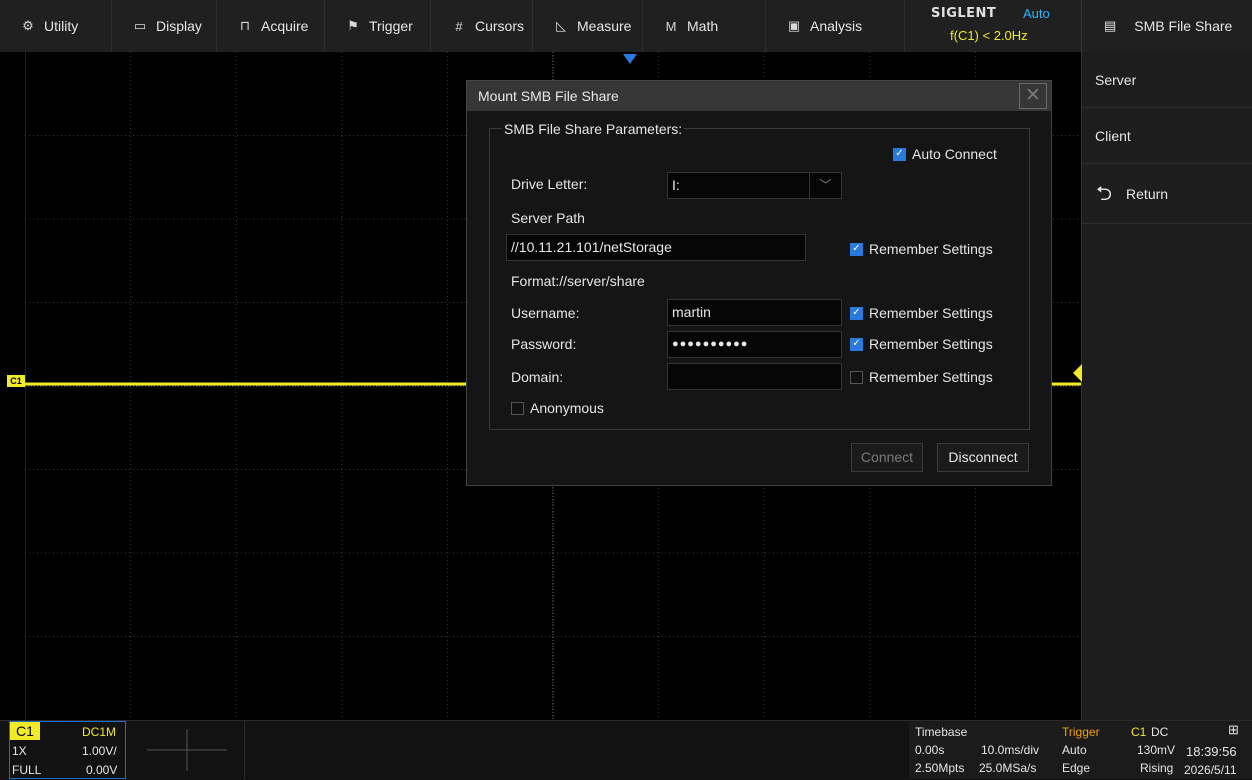 The image size is (1252, 780). Describe the element at coordinates (99, 751) in the screenshot. I see `channel1-scale: 1.00V/` at that location.